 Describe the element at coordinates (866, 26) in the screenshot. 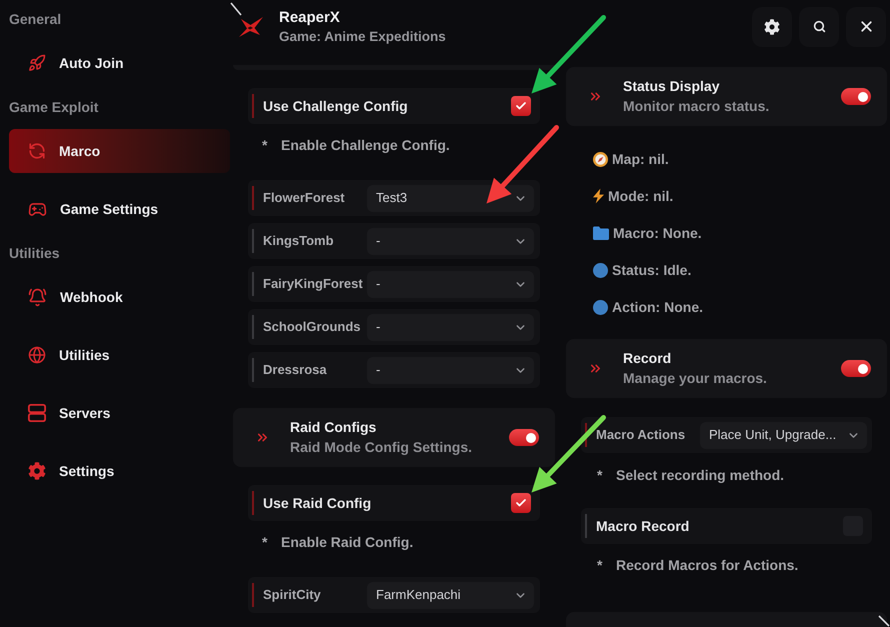

I see `close-button` at that location.